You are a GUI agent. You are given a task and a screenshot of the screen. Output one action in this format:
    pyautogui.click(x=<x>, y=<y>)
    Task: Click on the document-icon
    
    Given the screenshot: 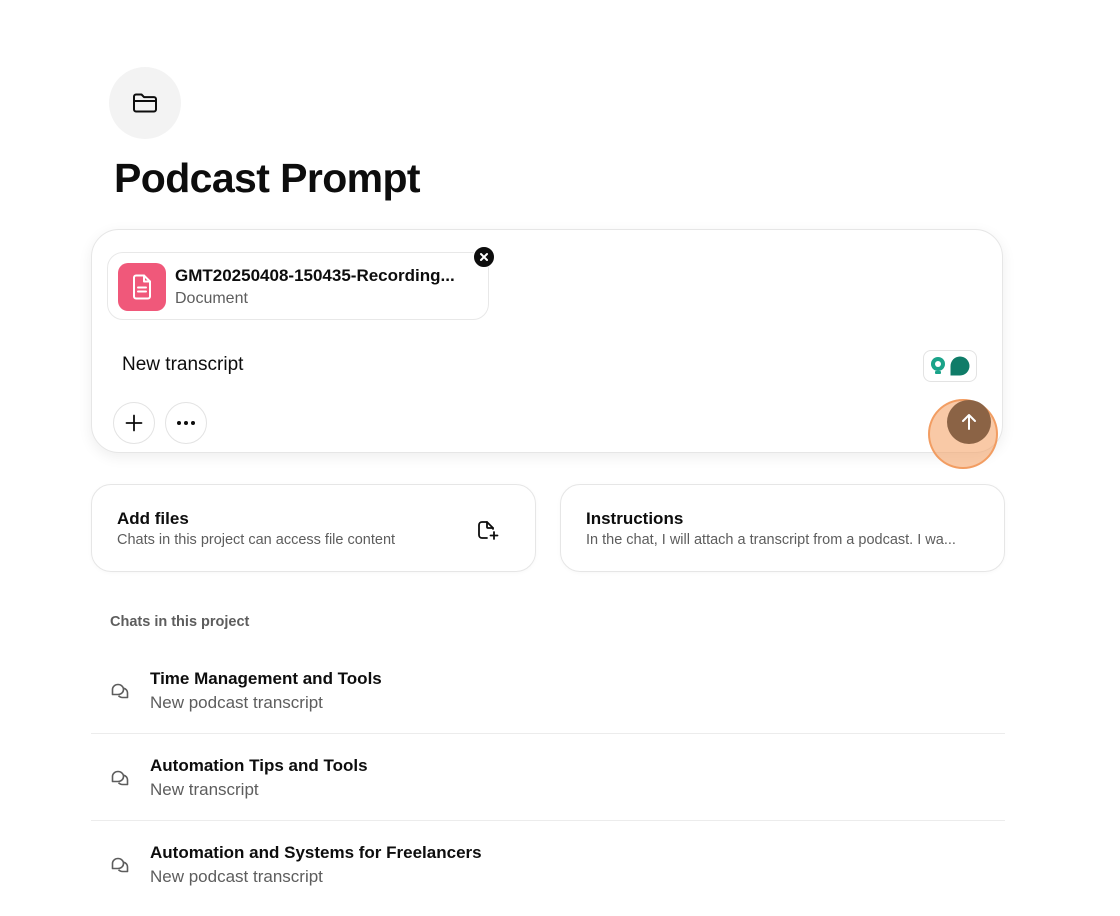 What is the action you would take?
    pyautogui.click(x=142, y=287)
    